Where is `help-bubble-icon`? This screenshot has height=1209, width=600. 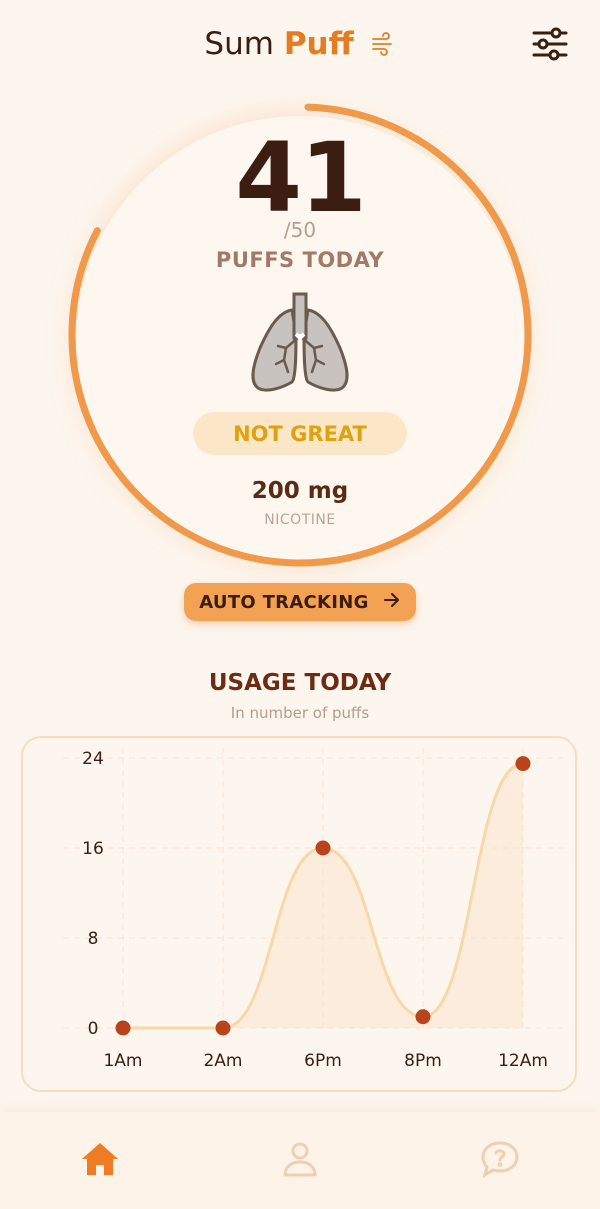 help-bubble-icon is located at coordinates (500, 1160).